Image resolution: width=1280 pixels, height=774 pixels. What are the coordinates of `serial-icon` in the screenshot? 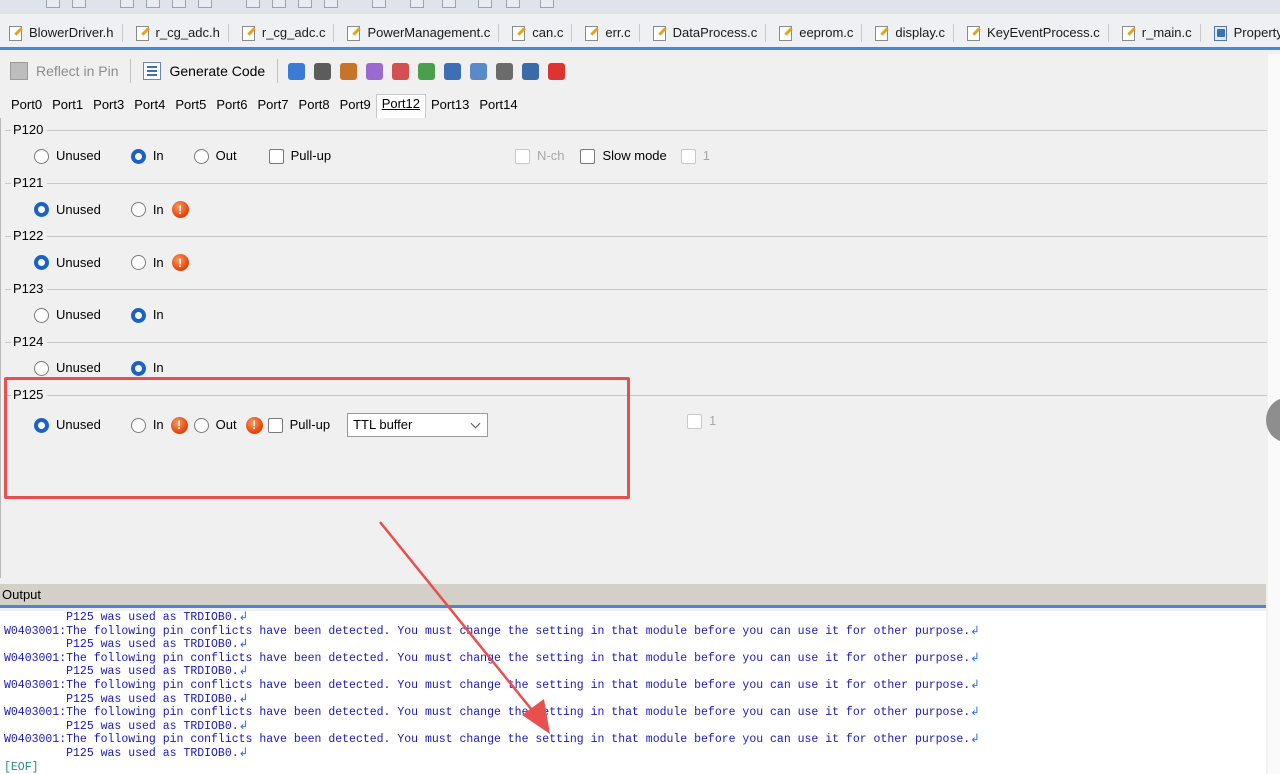 It's located at (401, 71).